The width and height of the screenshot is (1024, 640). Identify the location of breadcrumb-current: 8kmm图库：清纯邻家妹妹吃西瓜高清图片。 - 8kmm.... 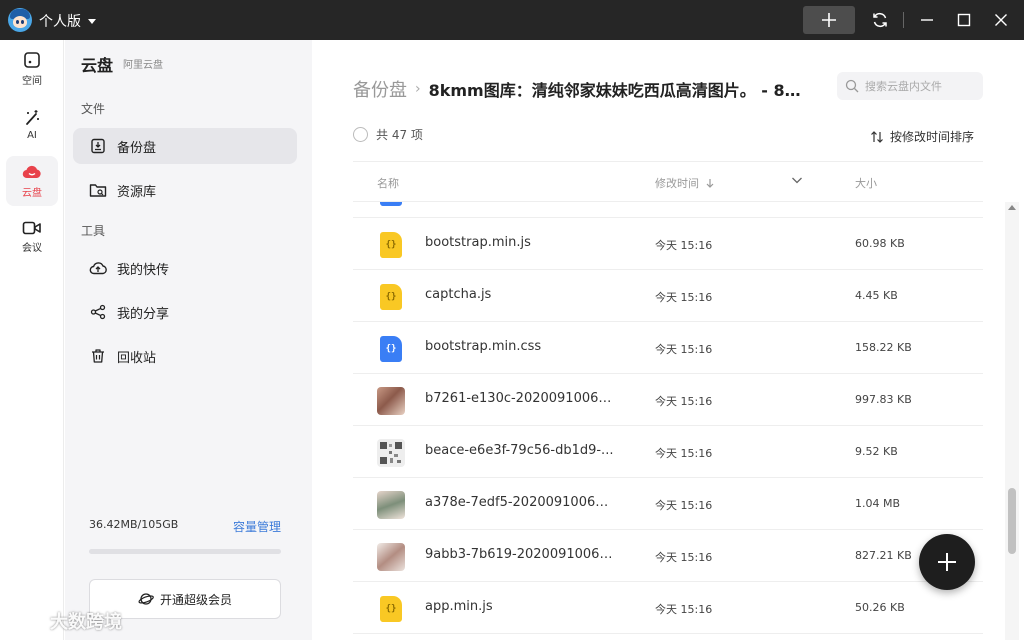
(619, 90).